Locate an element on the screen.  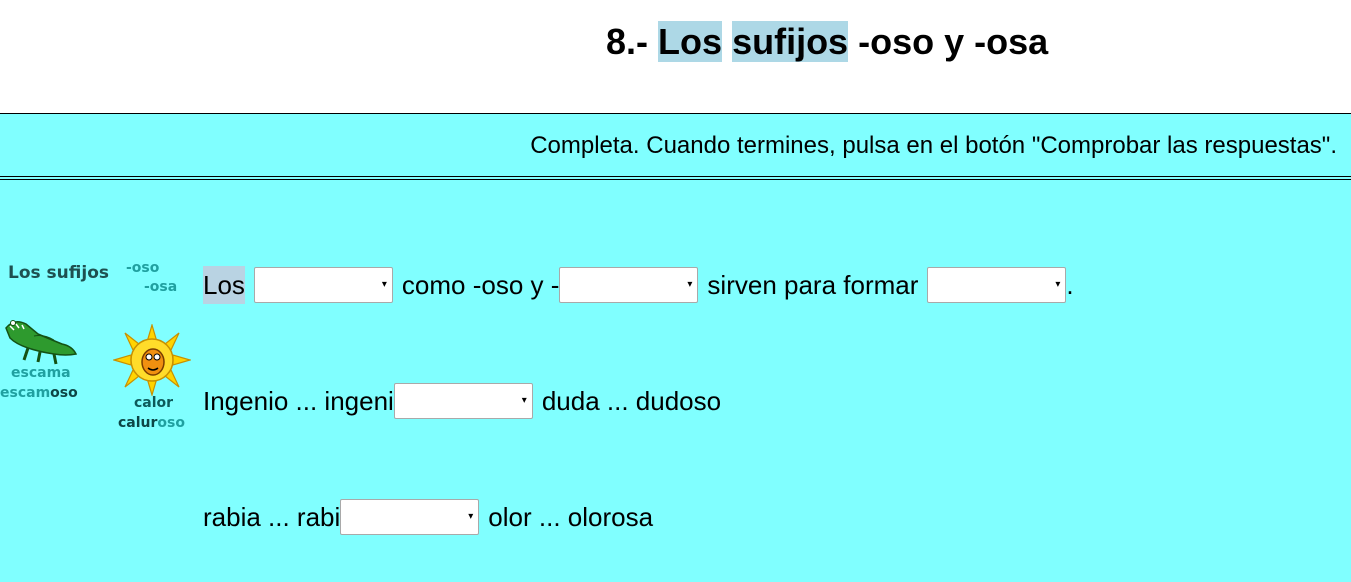
title-prefix: 8.- is located at coordinates (627, 41).